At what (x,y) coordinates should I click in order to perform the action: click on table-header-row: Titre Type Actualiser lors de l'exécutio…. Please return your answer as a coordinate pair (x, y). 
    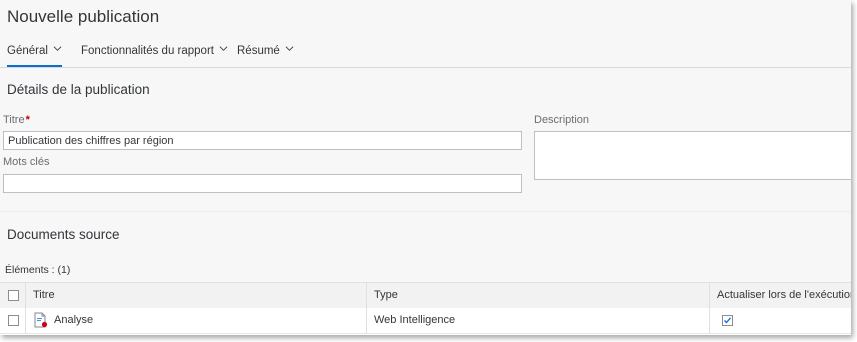
    Looking at the image, I should click on (425, 296).